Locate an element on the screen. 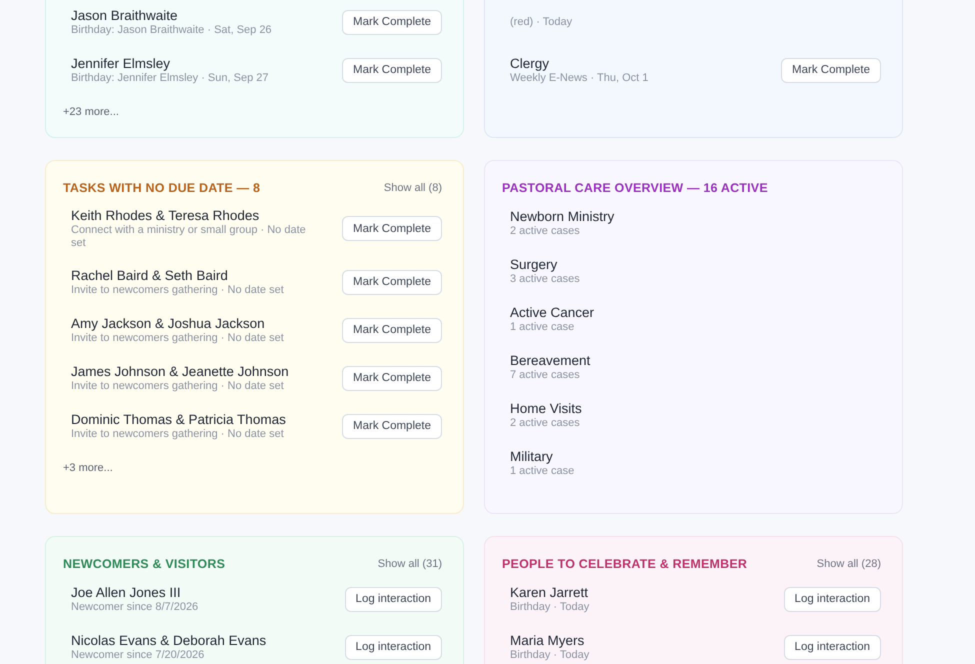  item-name: Surgery is located at coordinates (534, 264).